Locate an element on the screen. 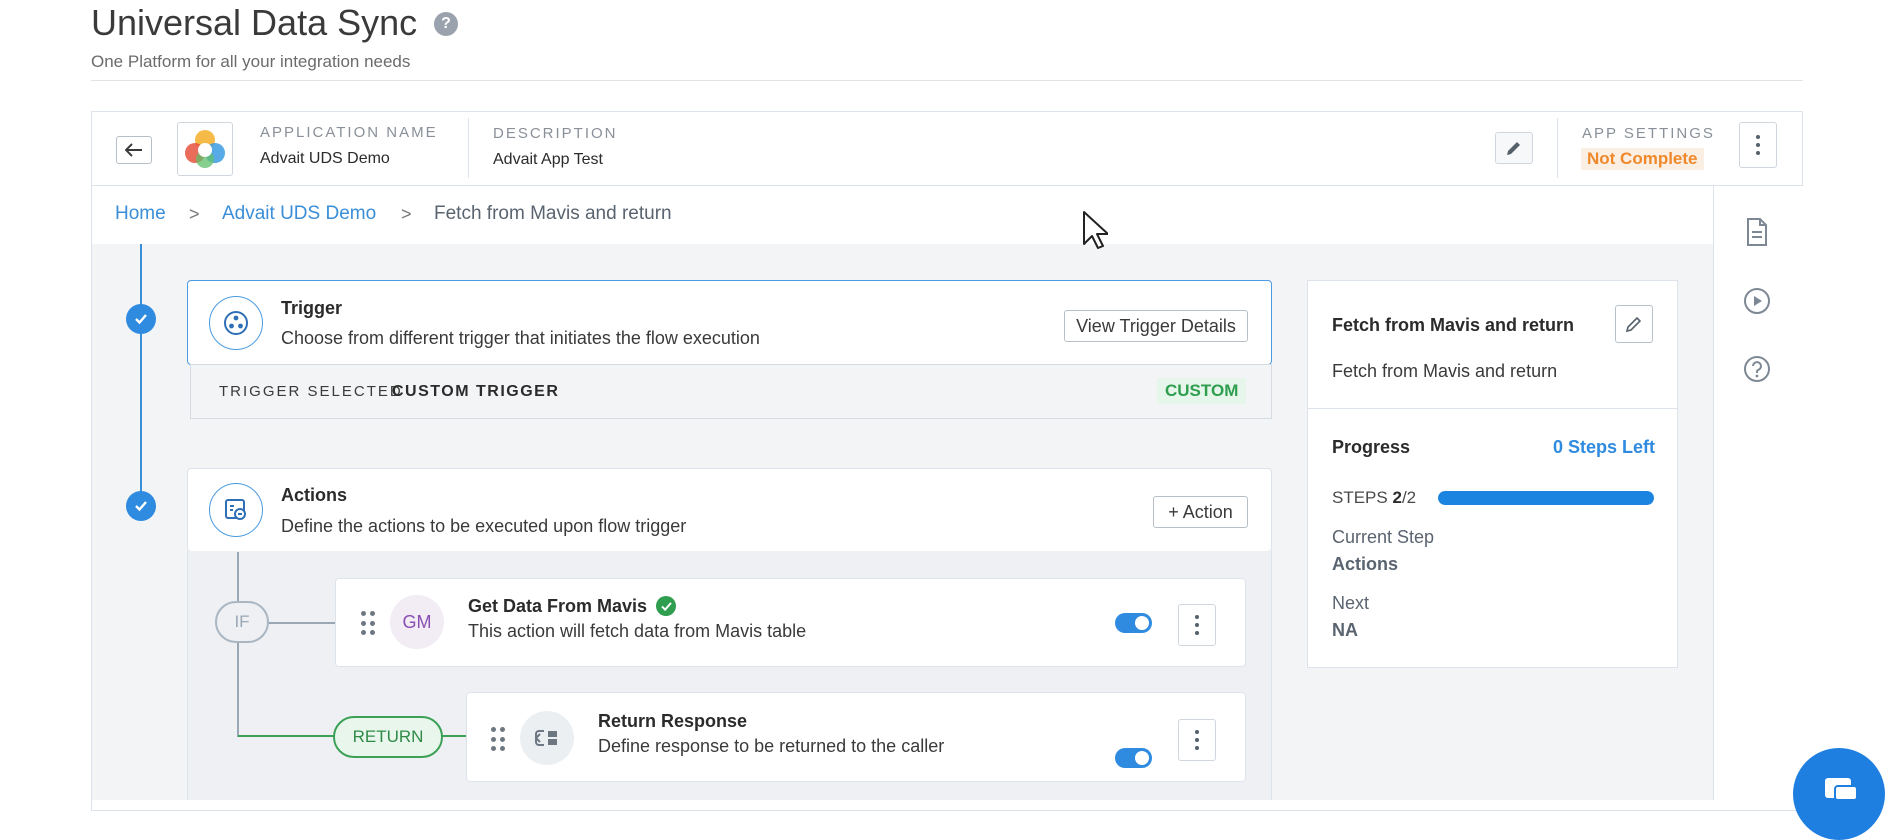 The height and width of the screenshot is (840, 1898). app-logo is located at coordinates (205, 149).